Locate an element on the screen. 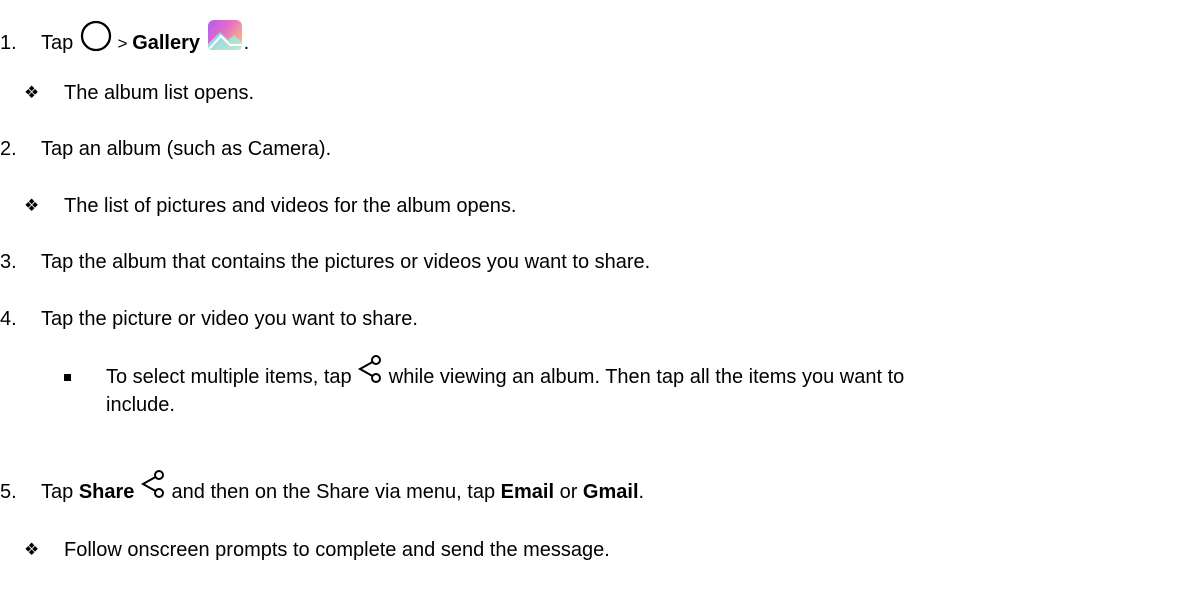  result-text: The album list opens. is located at coordinates (159, 93).